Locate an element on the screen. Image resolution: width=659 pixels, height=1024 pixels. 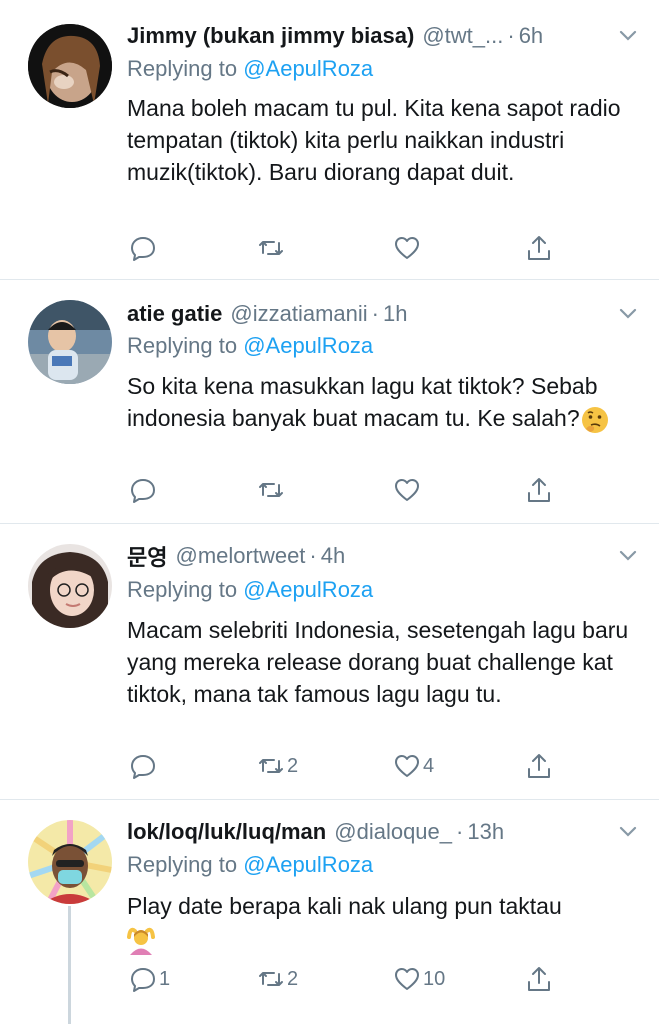
like-count: 4 is located at coordinates (429, 765).